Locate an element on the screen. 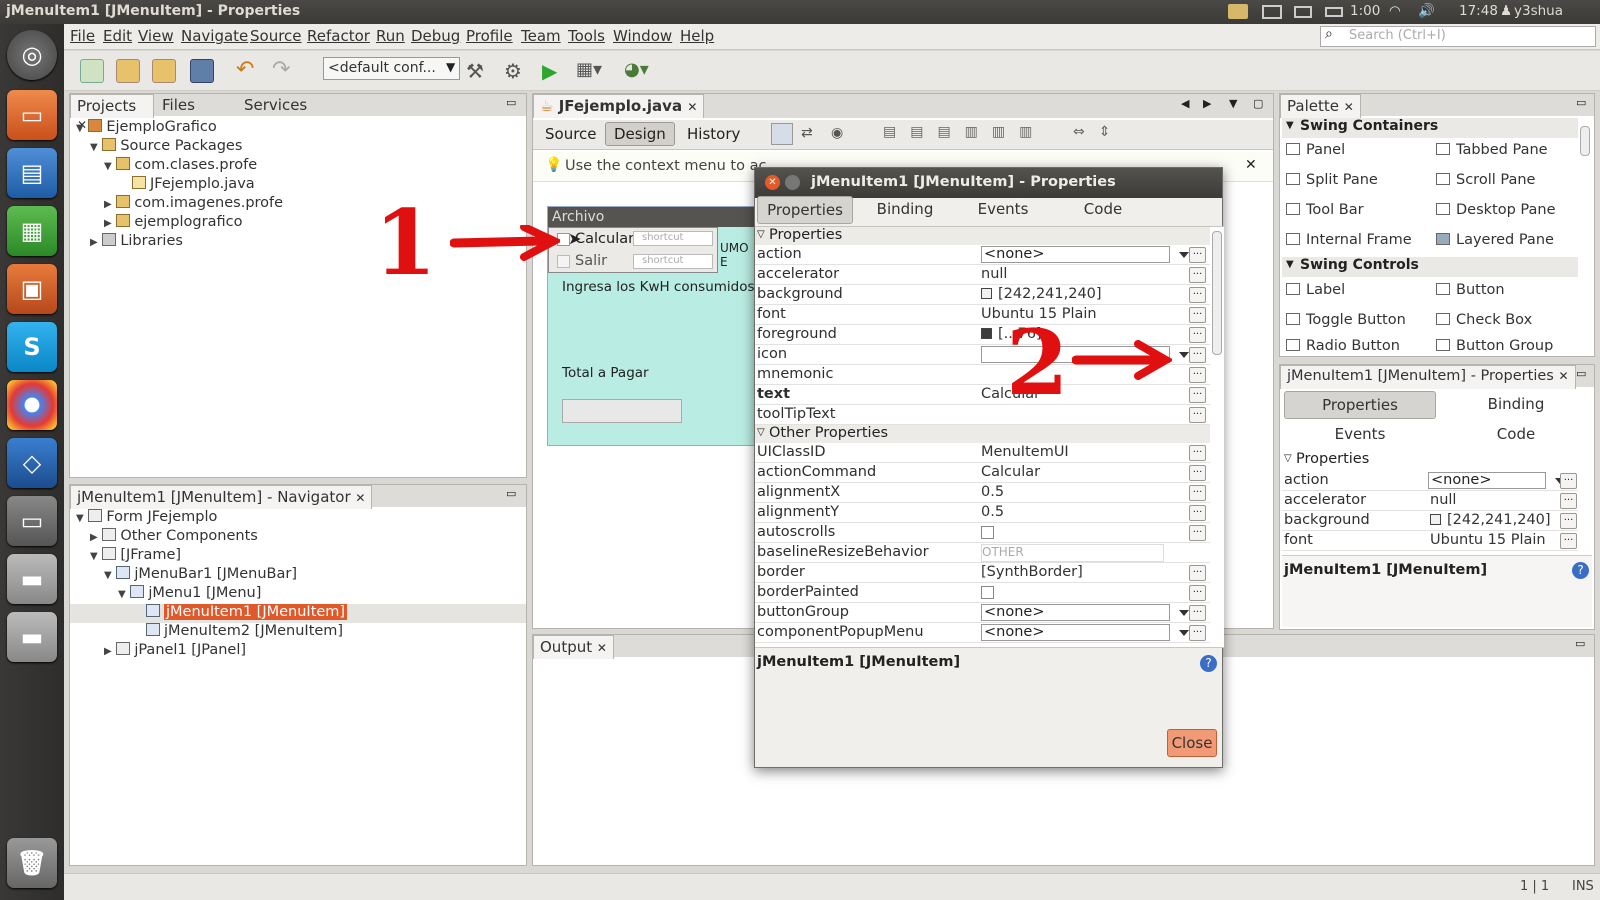 This screenshot has width=1600, height=900. rprops-tab-events: Events is located at coordinates (1360, 435).